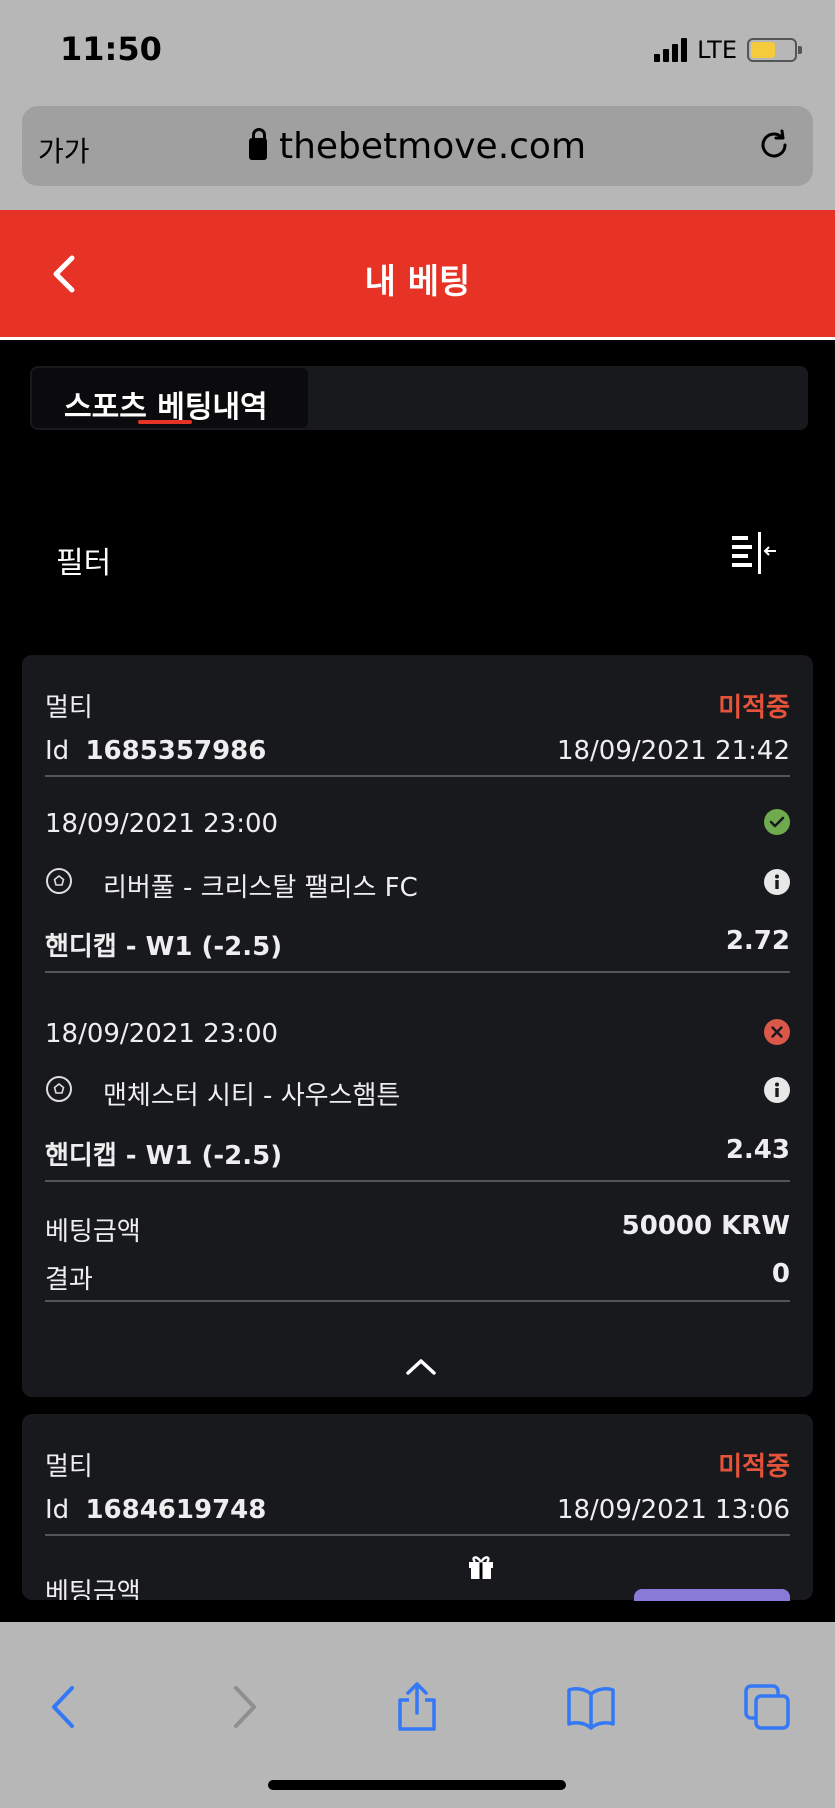  I want to click on bet-id: 1685357986, so click(176, 751).